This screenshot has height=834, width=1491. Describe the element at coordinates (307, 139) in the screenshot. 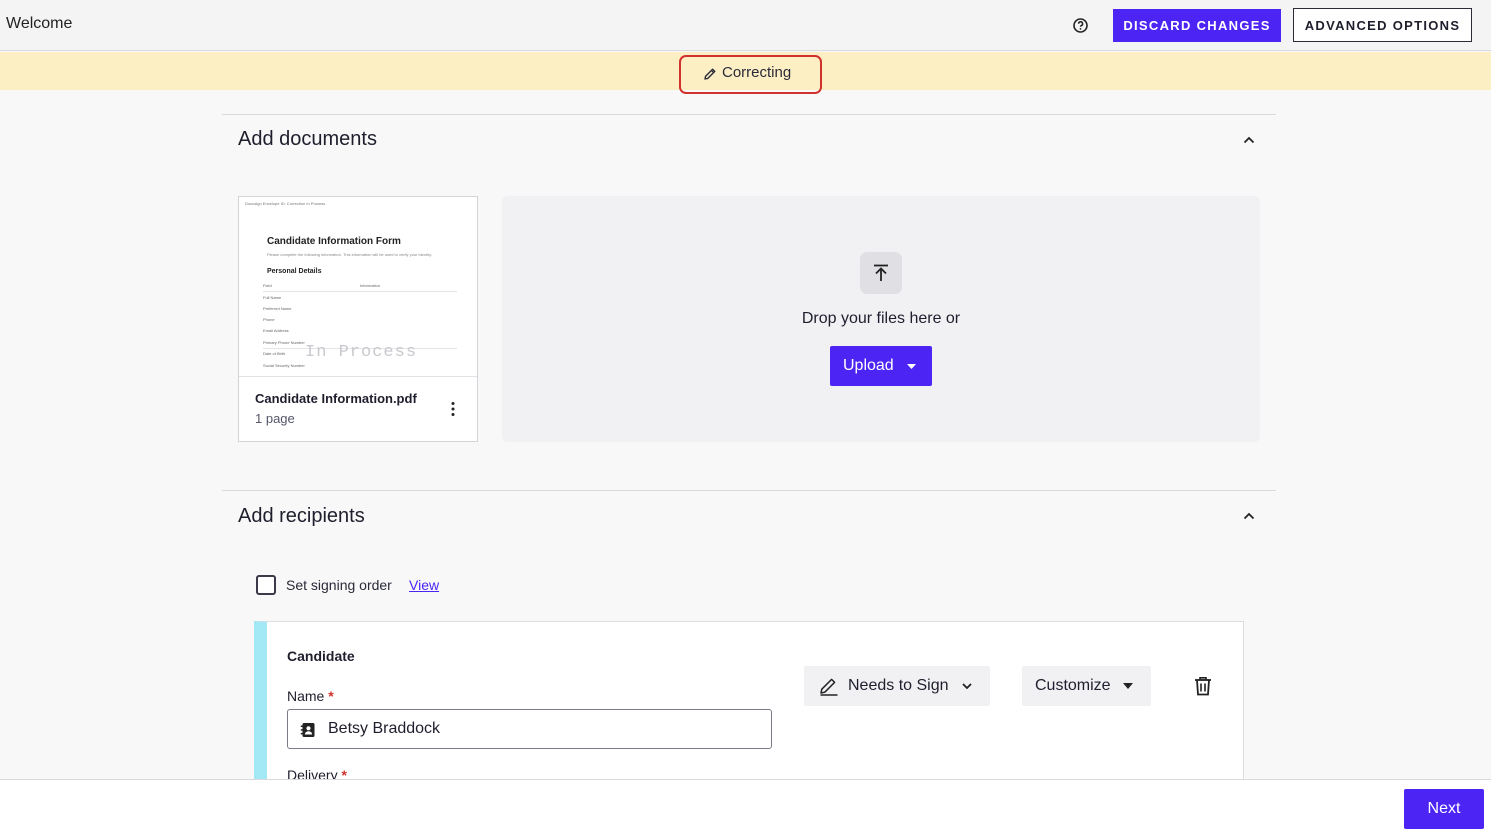

I see `add-documents-title: Add documents` at that location.